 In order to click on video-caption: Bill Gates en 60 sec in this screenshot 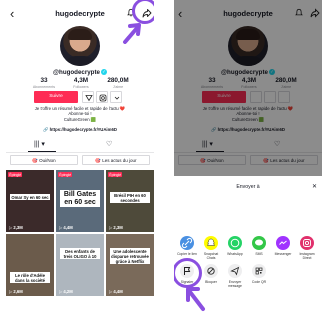, I will do `click(80, 199)`.